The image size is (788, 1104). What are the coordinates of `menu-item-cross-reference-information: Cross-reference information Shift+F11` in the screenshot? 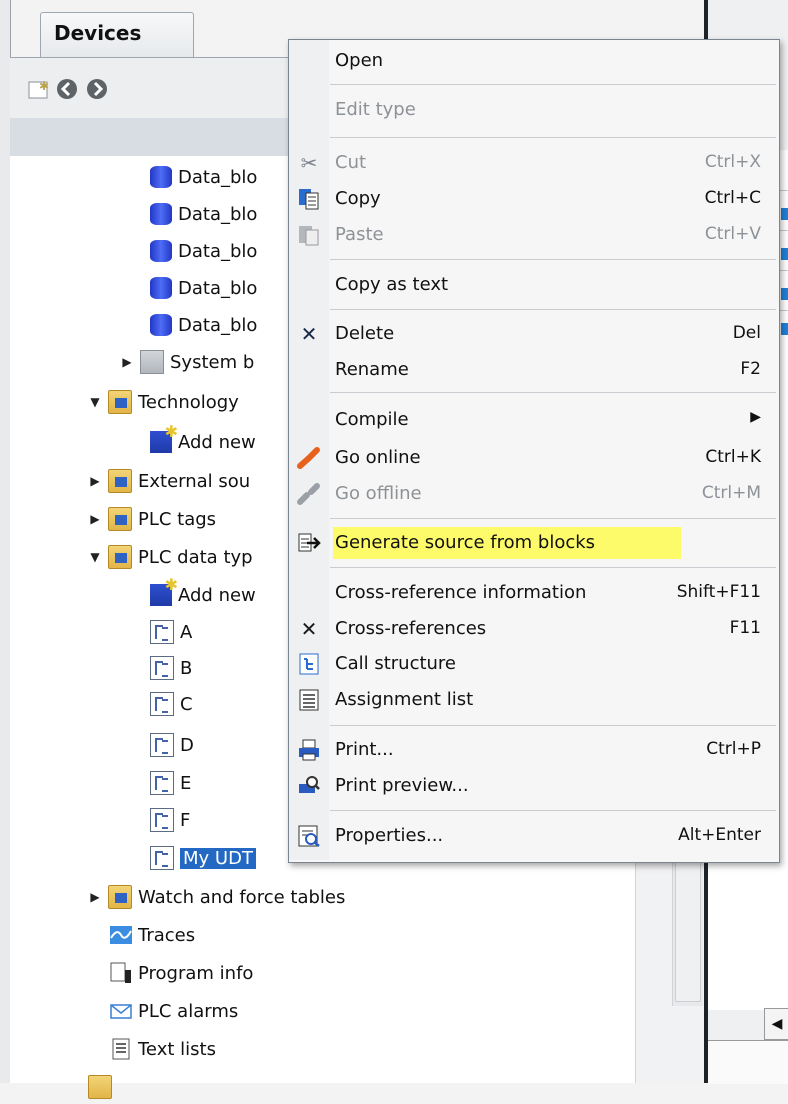 It's located at (533, 593).